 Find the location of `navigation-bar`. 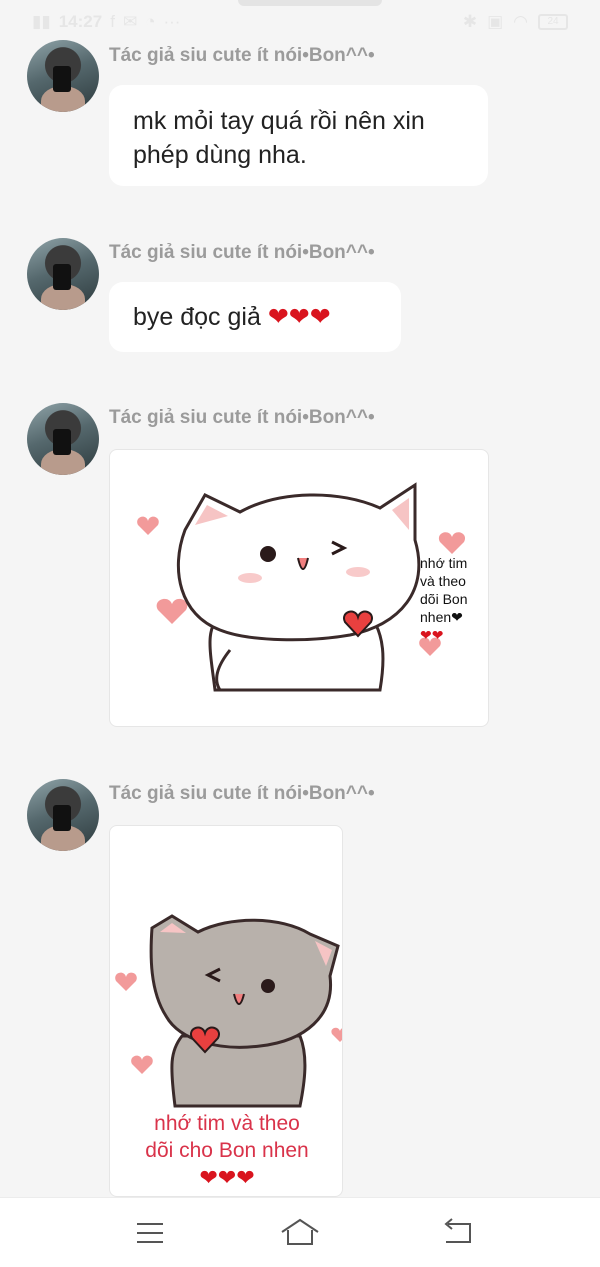

navigation-bar is located at coordinates (300, 1232).